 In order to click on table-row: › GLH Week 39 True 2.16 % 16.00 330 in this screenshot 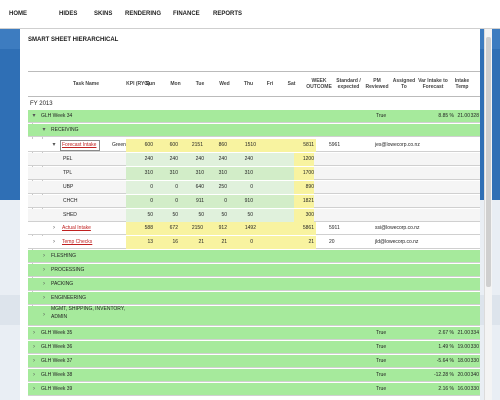, I will do `click(254, 389)`.